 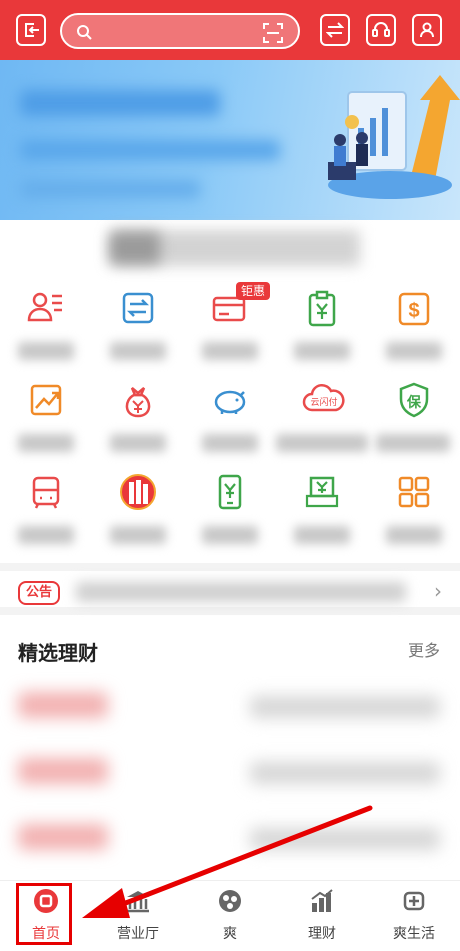 What do you see at coordinates (322, 934) in the screenshot?
I see `tab-label: 理财` at bounding box center [322, 934].